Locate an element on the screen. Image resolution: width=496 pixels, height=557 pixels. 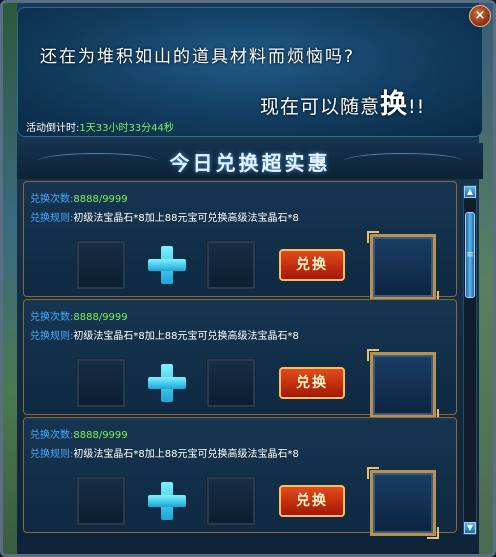
banner-tagline-prefix: 现在可以随意 is located at coordinates (320, 107).